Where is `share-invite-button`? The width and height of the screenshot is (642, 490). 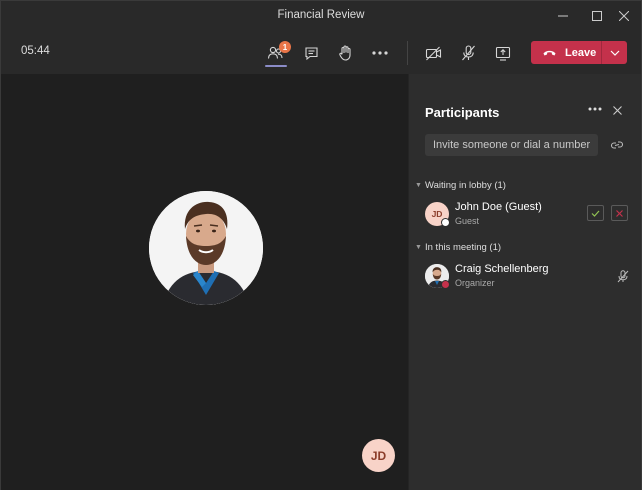 share-invite-button is located at coordinates (617, 145).